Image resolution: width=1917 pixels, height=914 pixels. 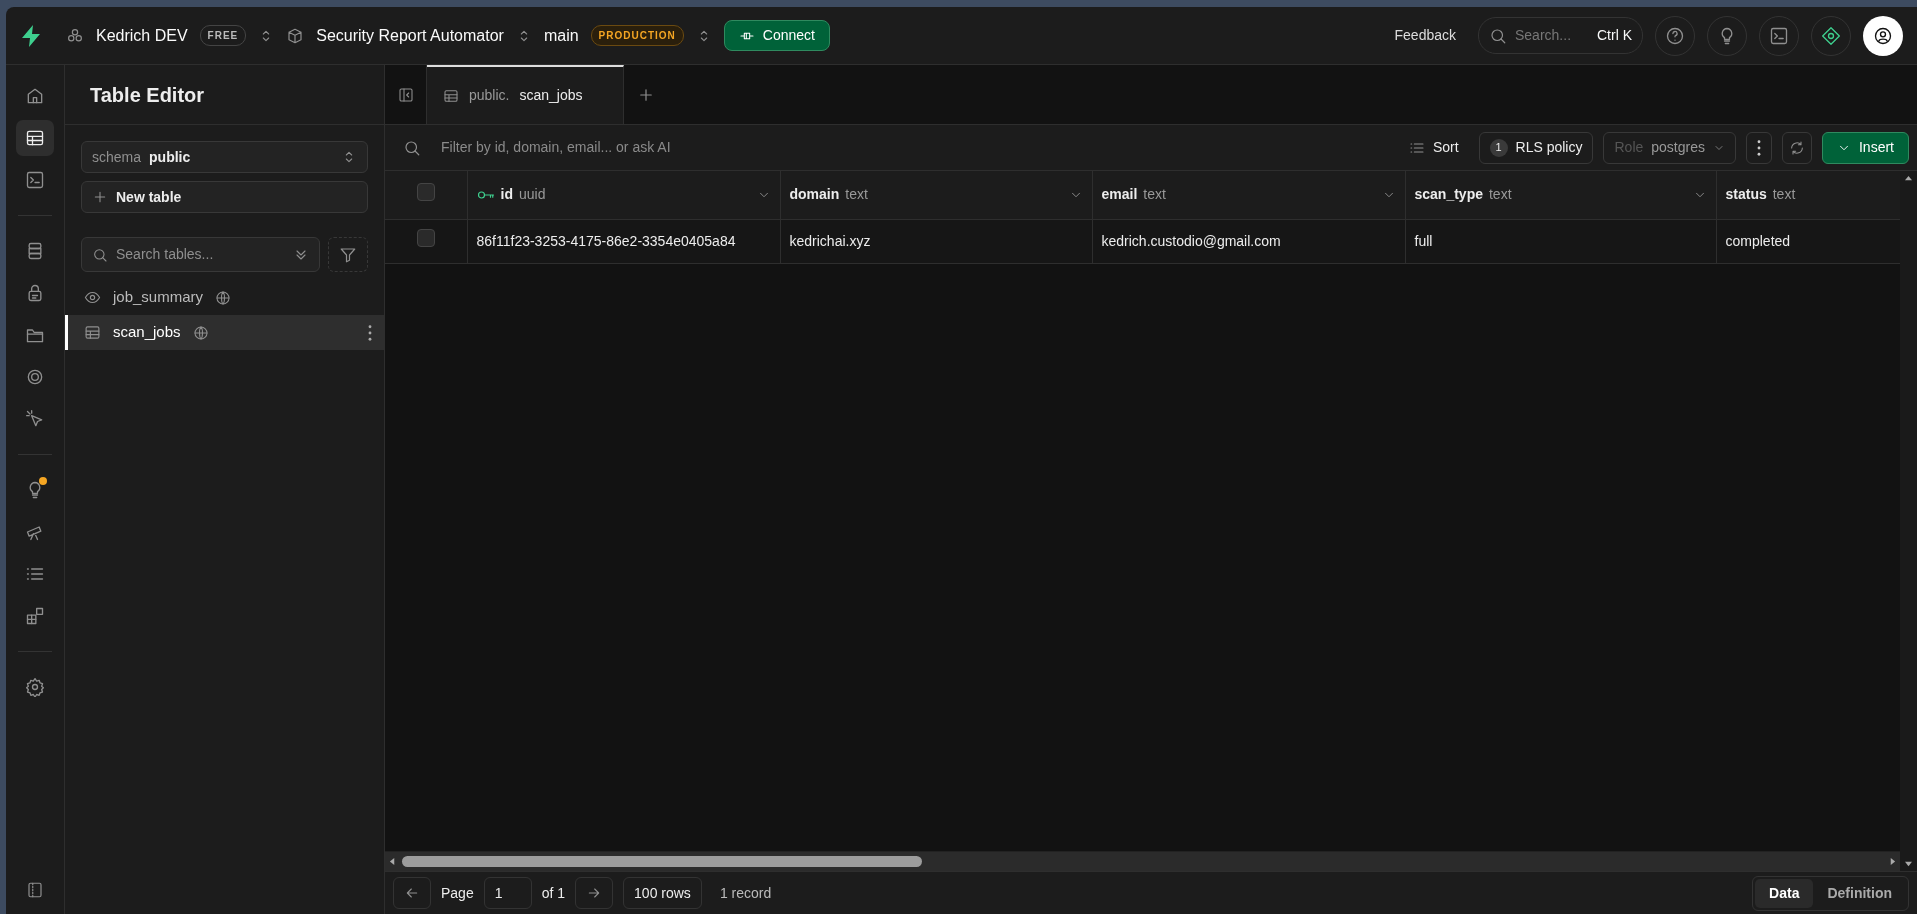 What do you see at coordinates (1669, 147) in the screenshot?
I see `role-select: Role postgres` at bounding box center [1669, 147].